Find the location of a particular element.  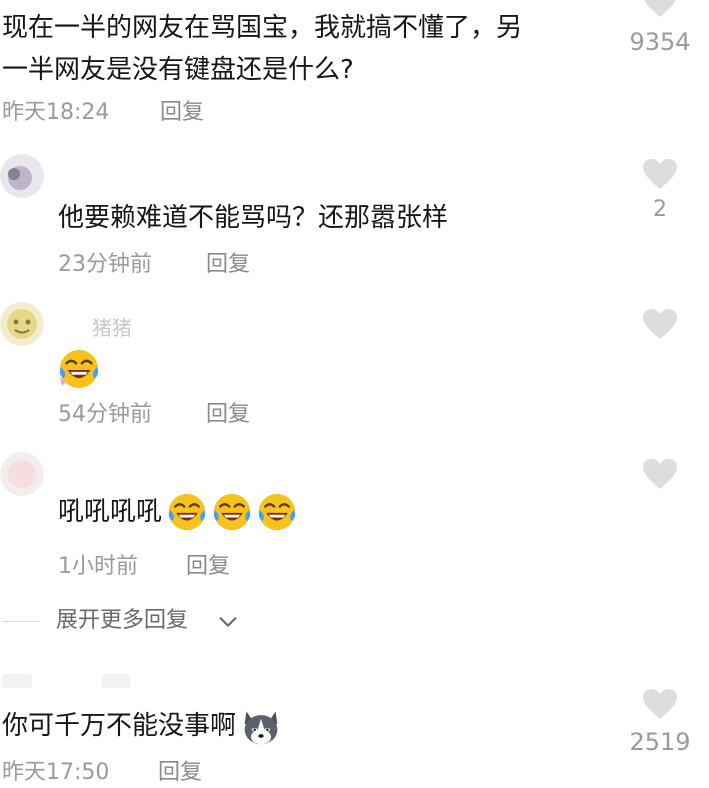

comment-time: 昨天17:50 is located at coordinates (56, 772).